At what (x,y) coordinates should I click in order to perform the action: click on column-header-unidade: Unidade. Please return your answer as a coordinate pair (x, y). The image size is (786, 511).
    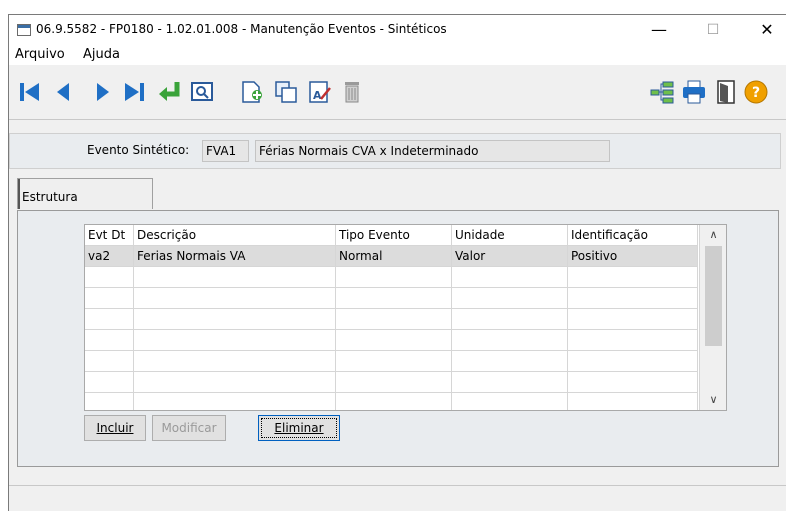
    Looking at the image, I should click on (510, 235).